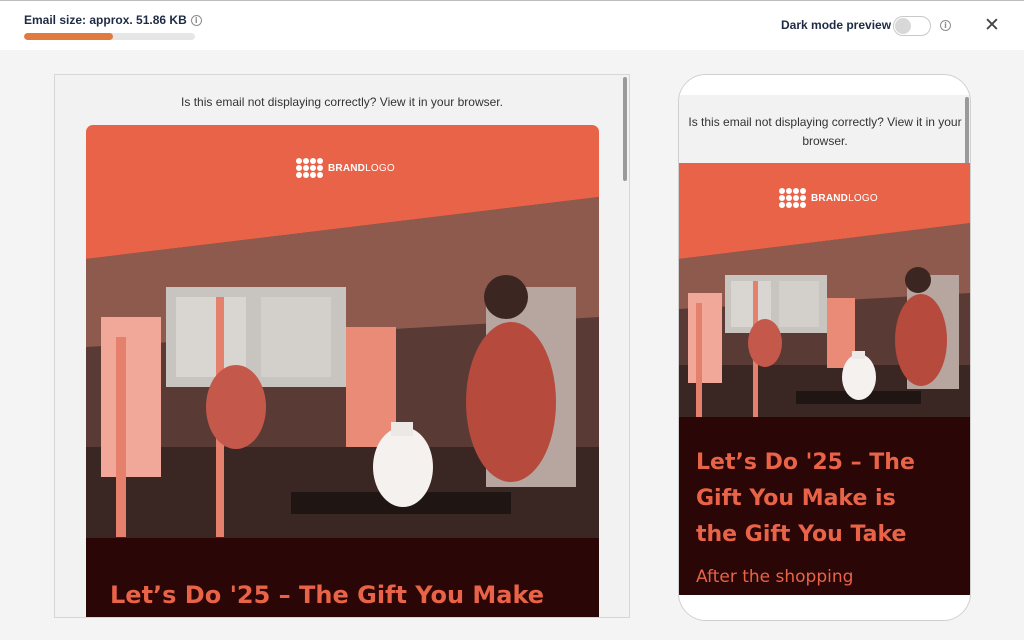  I want to click on hero-image, so click(824, 320).